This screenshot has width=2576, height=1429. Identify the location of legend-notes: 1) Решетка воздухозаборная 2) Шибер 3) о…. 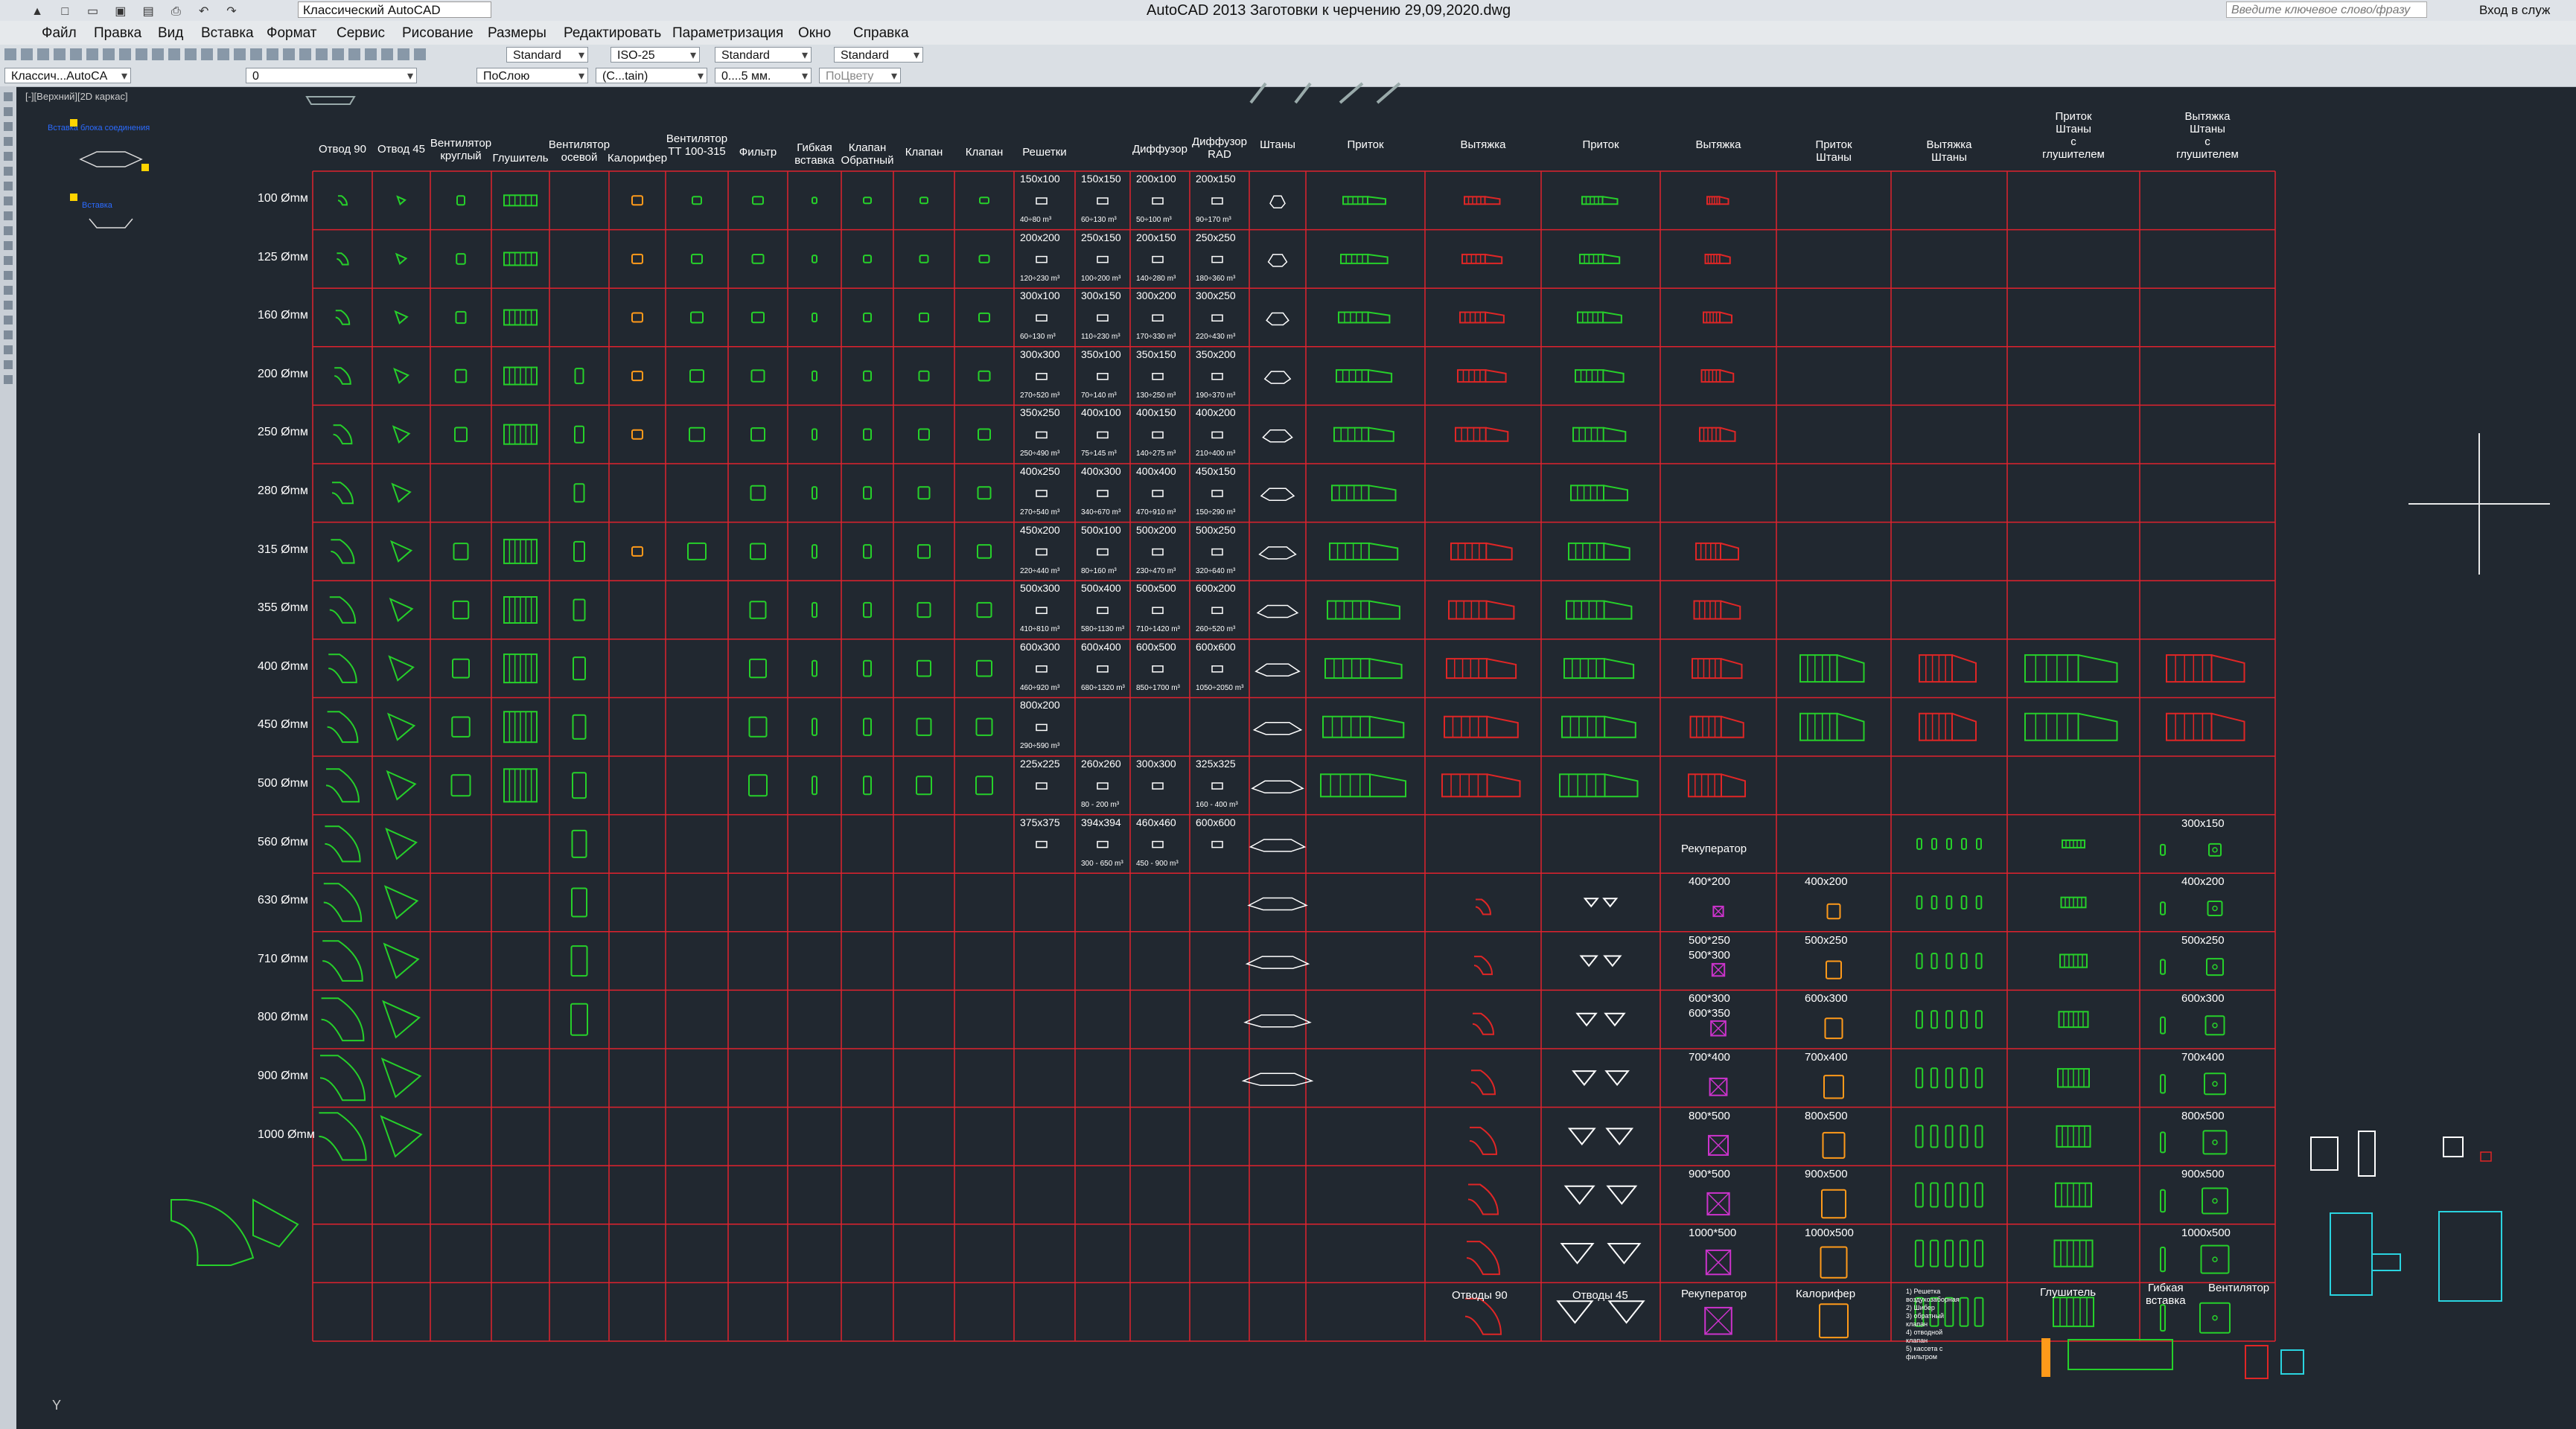
(1933, 1324).